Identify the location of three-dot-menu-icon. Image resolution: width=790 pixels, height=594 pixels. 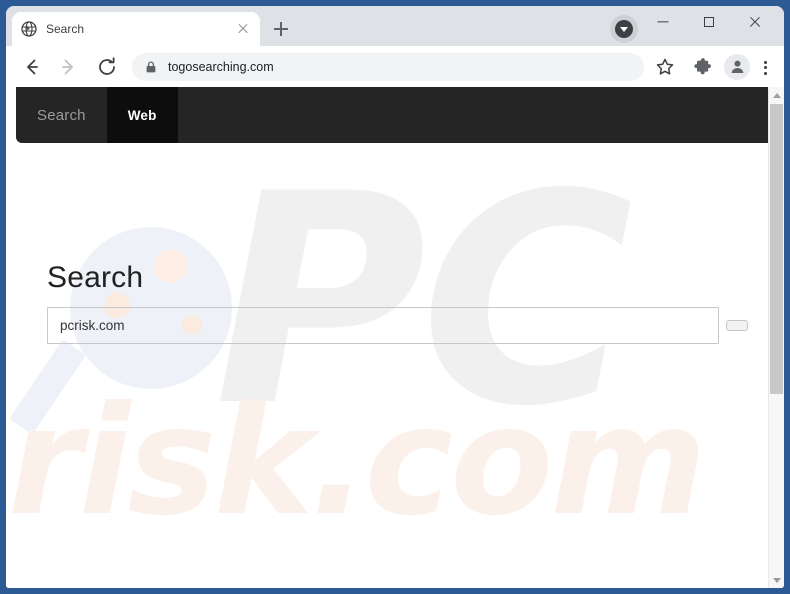
(765, 67).